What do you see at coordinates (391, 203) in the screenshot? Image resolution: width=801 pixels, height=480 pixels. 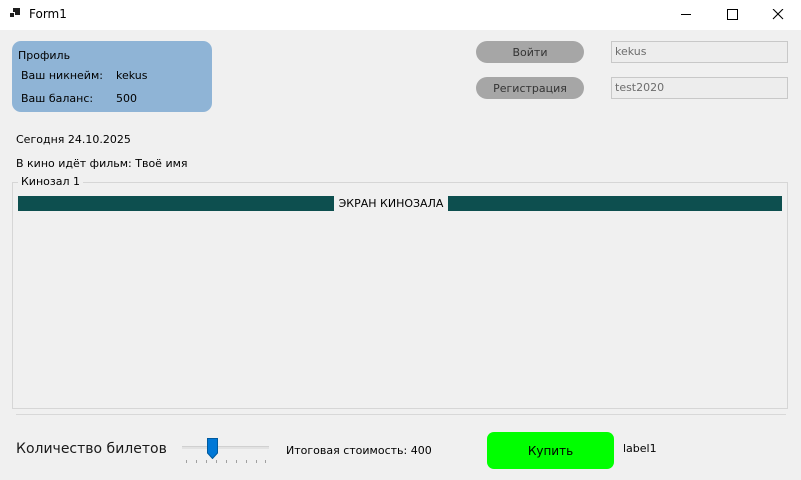 I see `screen-label: ЭКРАН КИНОЗАЛА` at bounding box center [391, 203].